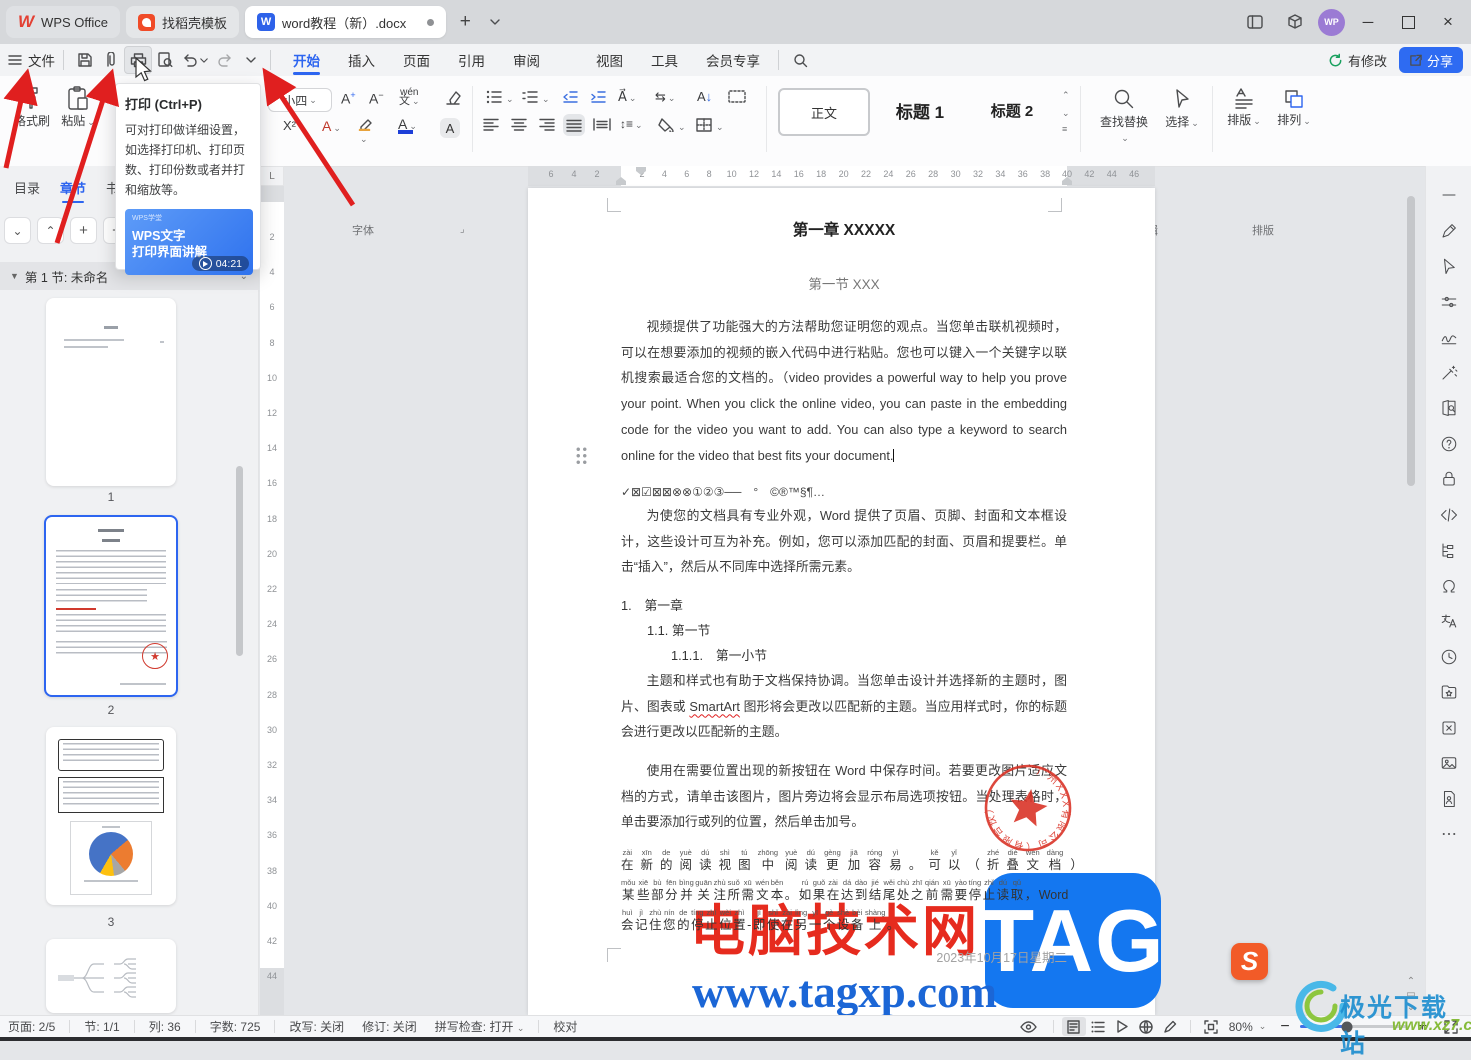  Describe the element at coordinates (346, 22) in the screenshot. I see `document-tab: W word教程（新）.docx` at that location.